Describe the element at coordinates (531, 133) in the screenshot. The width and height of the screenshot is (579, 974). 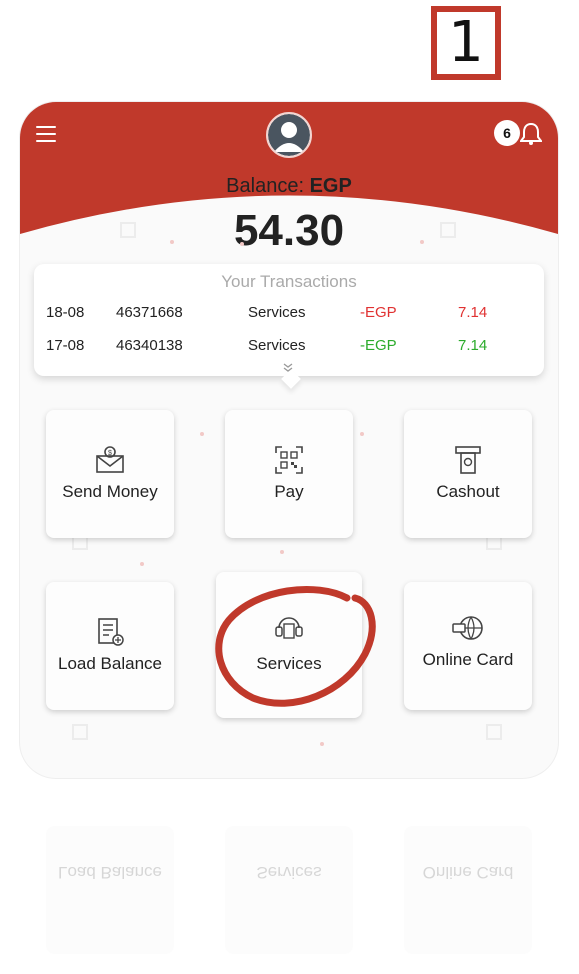
I see `bell-icon` at that location.